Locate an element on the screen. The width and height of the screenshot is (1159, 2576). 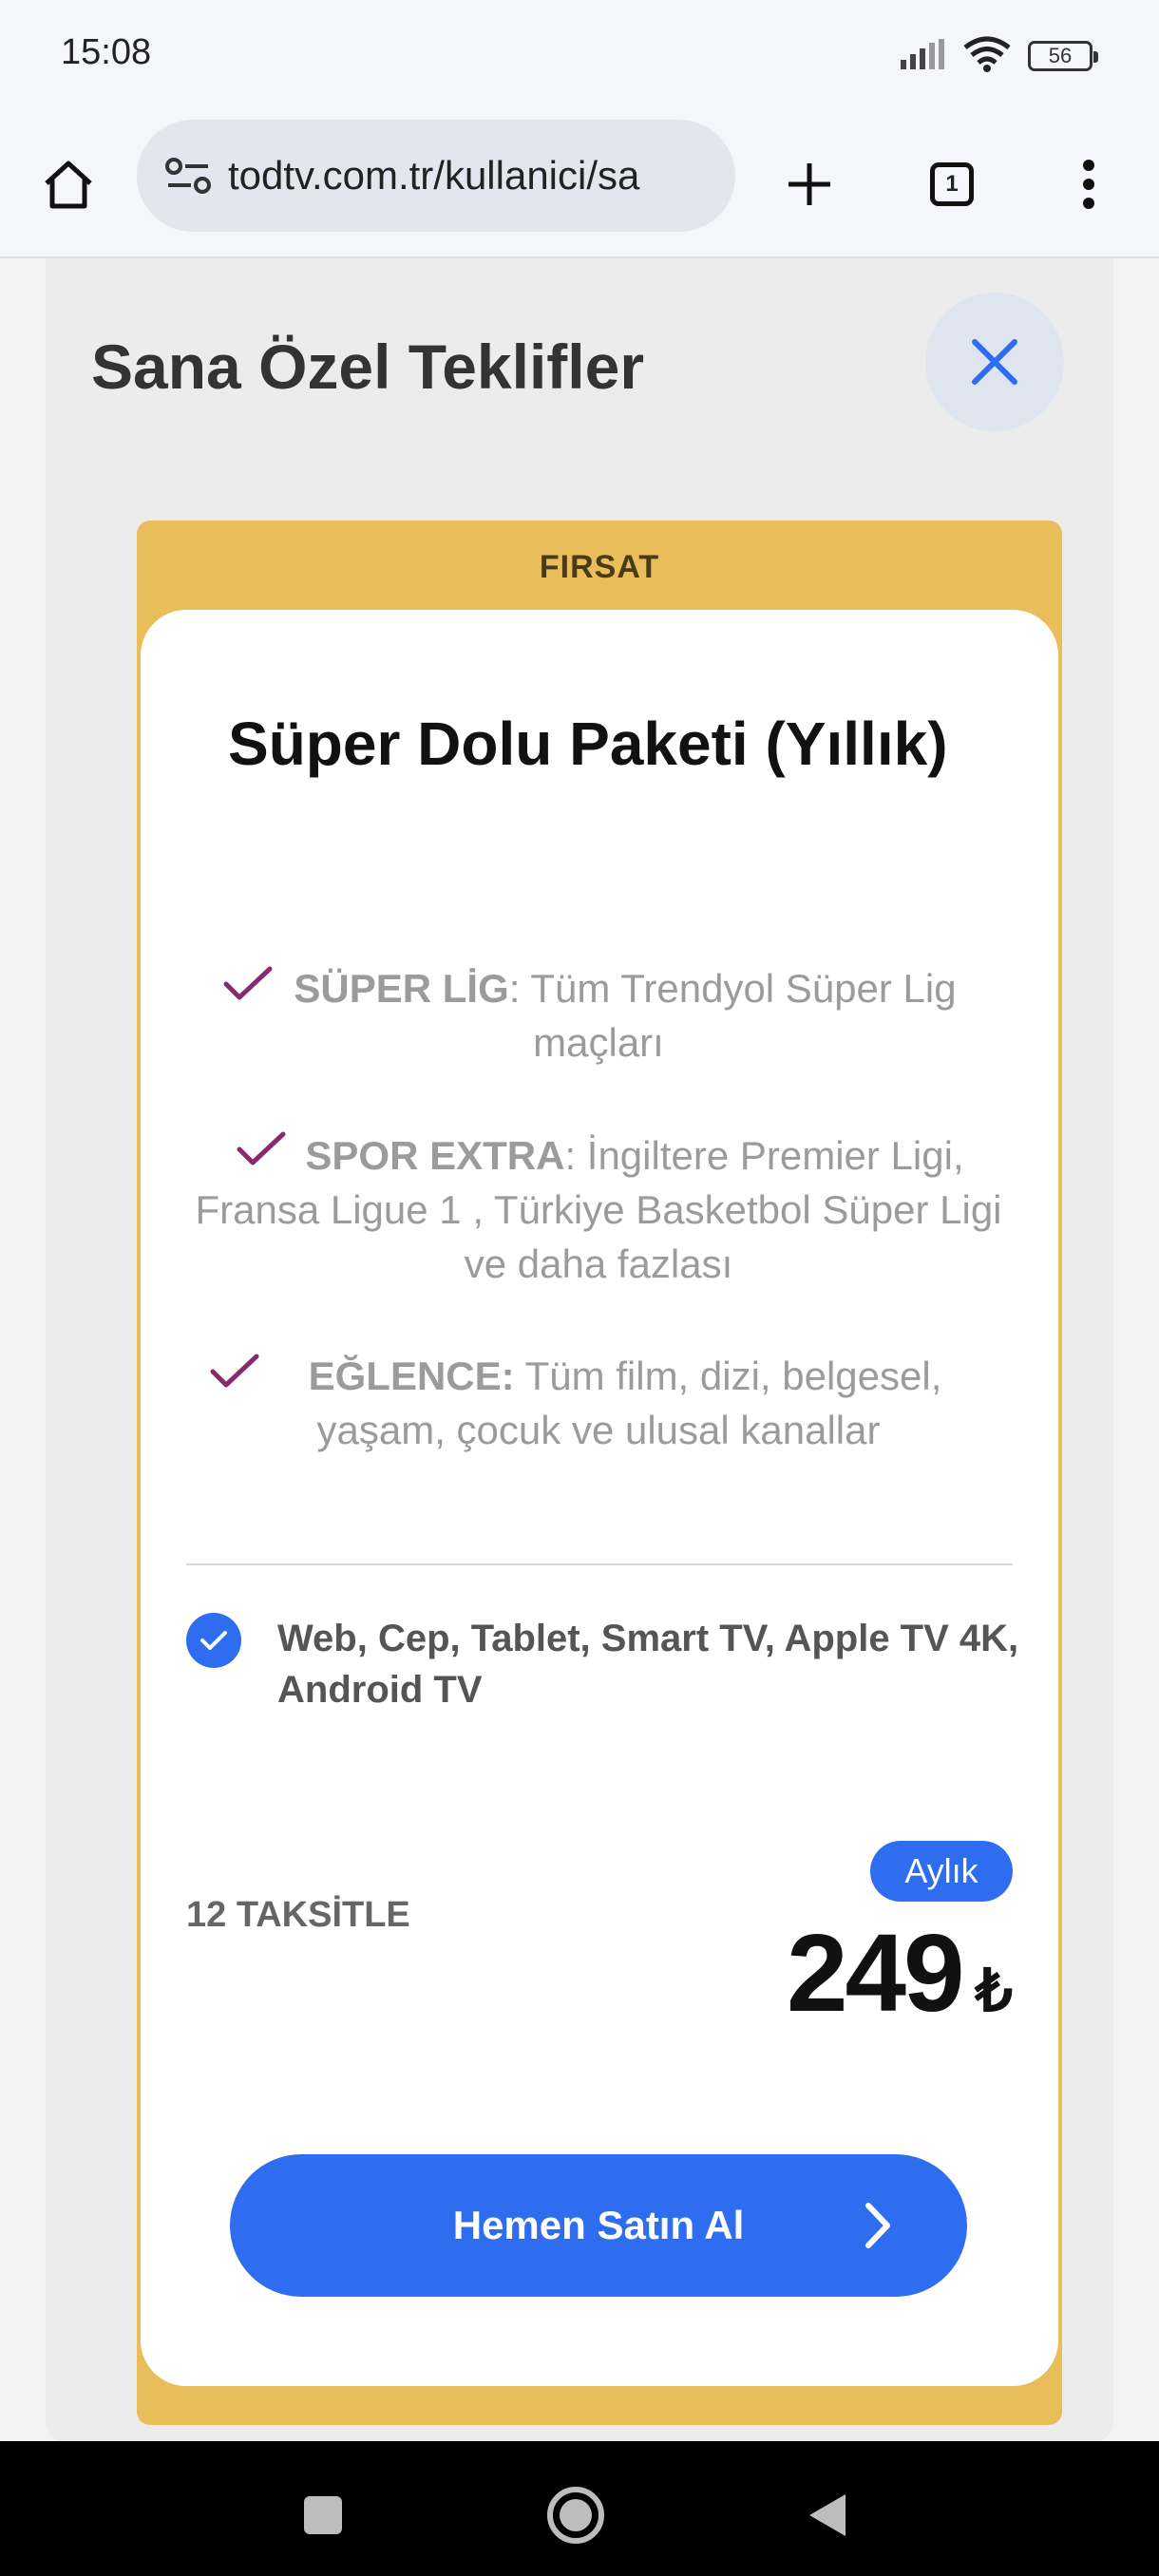
home-button is located at coordinates (68, 184).